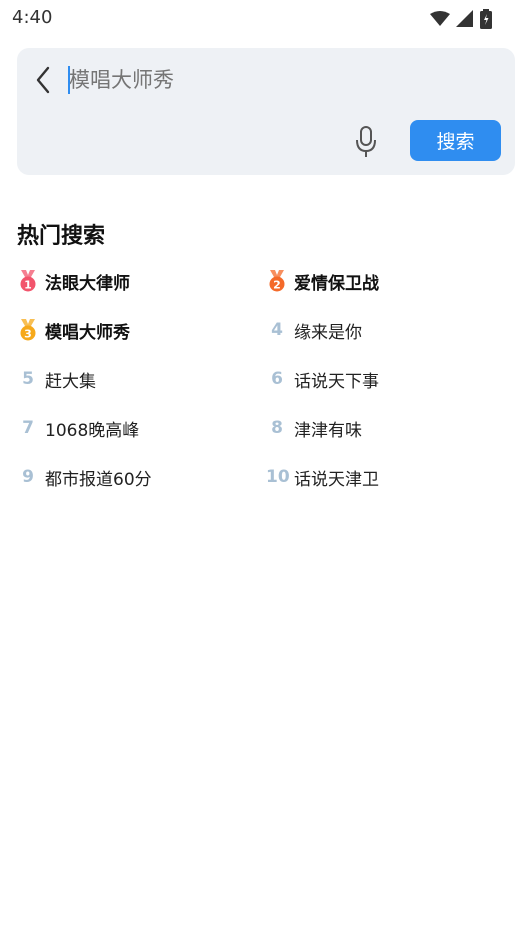 This screenshot has height=946, width=532. Describe the element at coordinates (28, 334) in the screenshot. I see `svg-text: 3` at that location.